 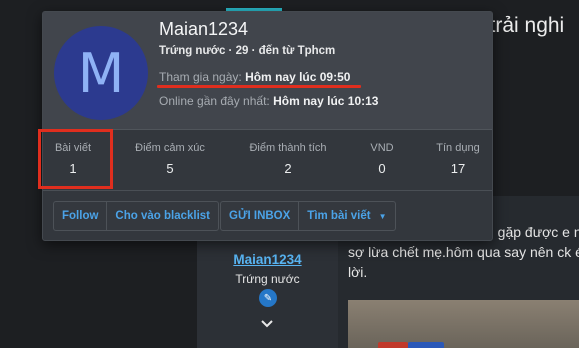 I want to click on online-value: Hôm nay lúc 10:13, so click(x=326, y=101).